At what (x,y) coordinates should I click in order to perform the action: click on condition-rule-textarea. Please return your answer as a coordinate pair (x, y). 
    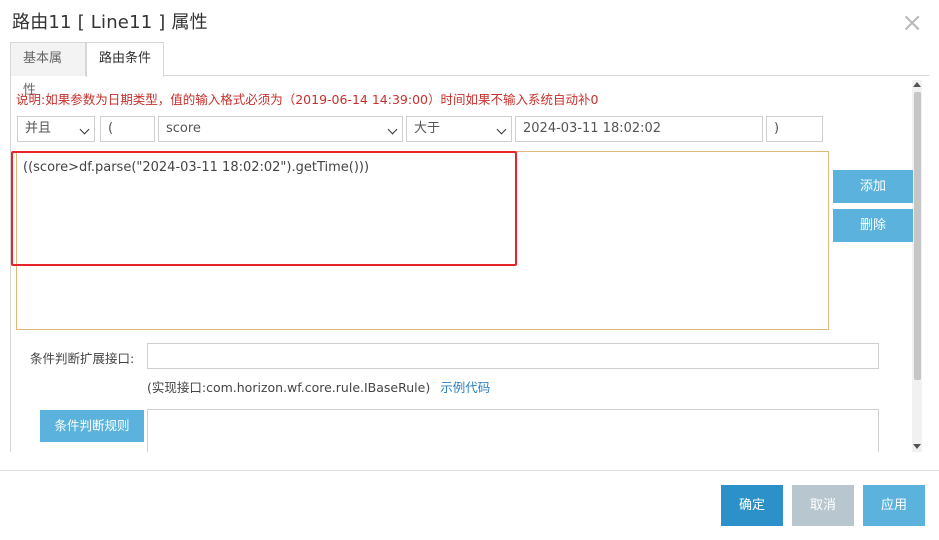
    Looking at the image, I should click on (513, 430).